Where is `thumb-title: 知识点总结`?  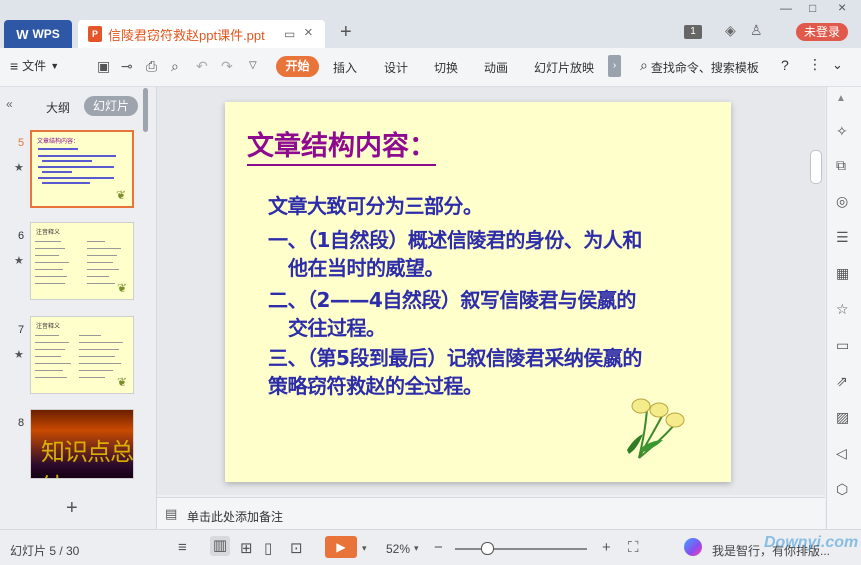
thumb-title: 知识点总结 is located at coordinates (87, 458).